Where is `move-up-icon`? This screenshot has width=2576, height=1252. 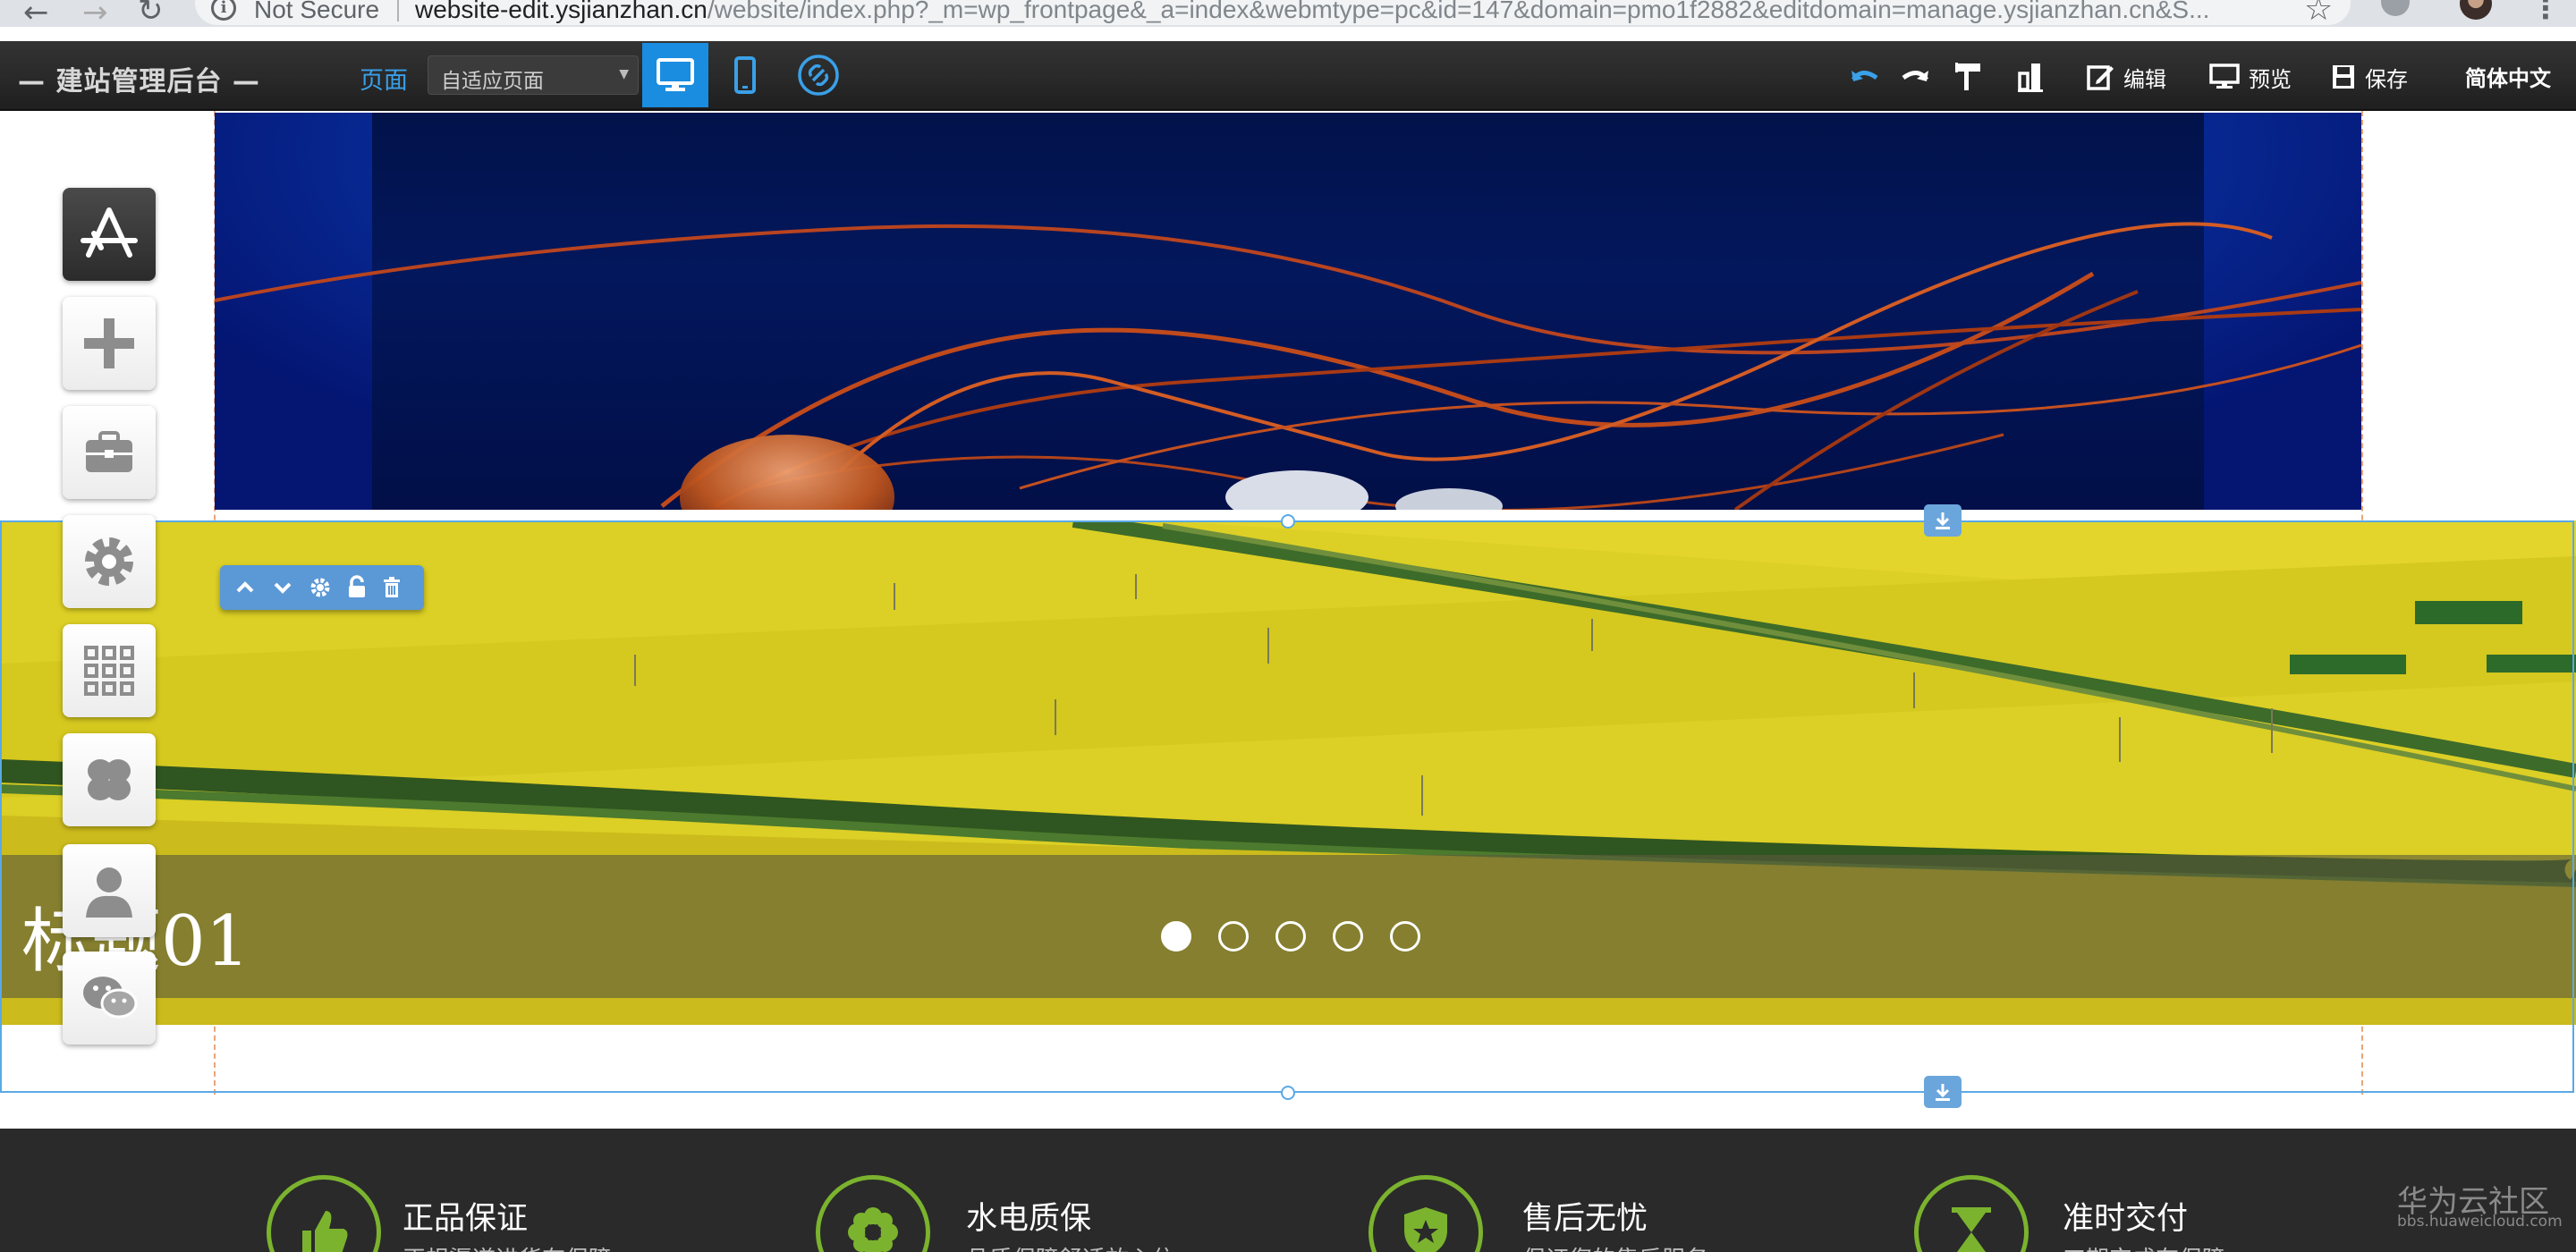
move-up-icon is located at coordinates (245, 587).